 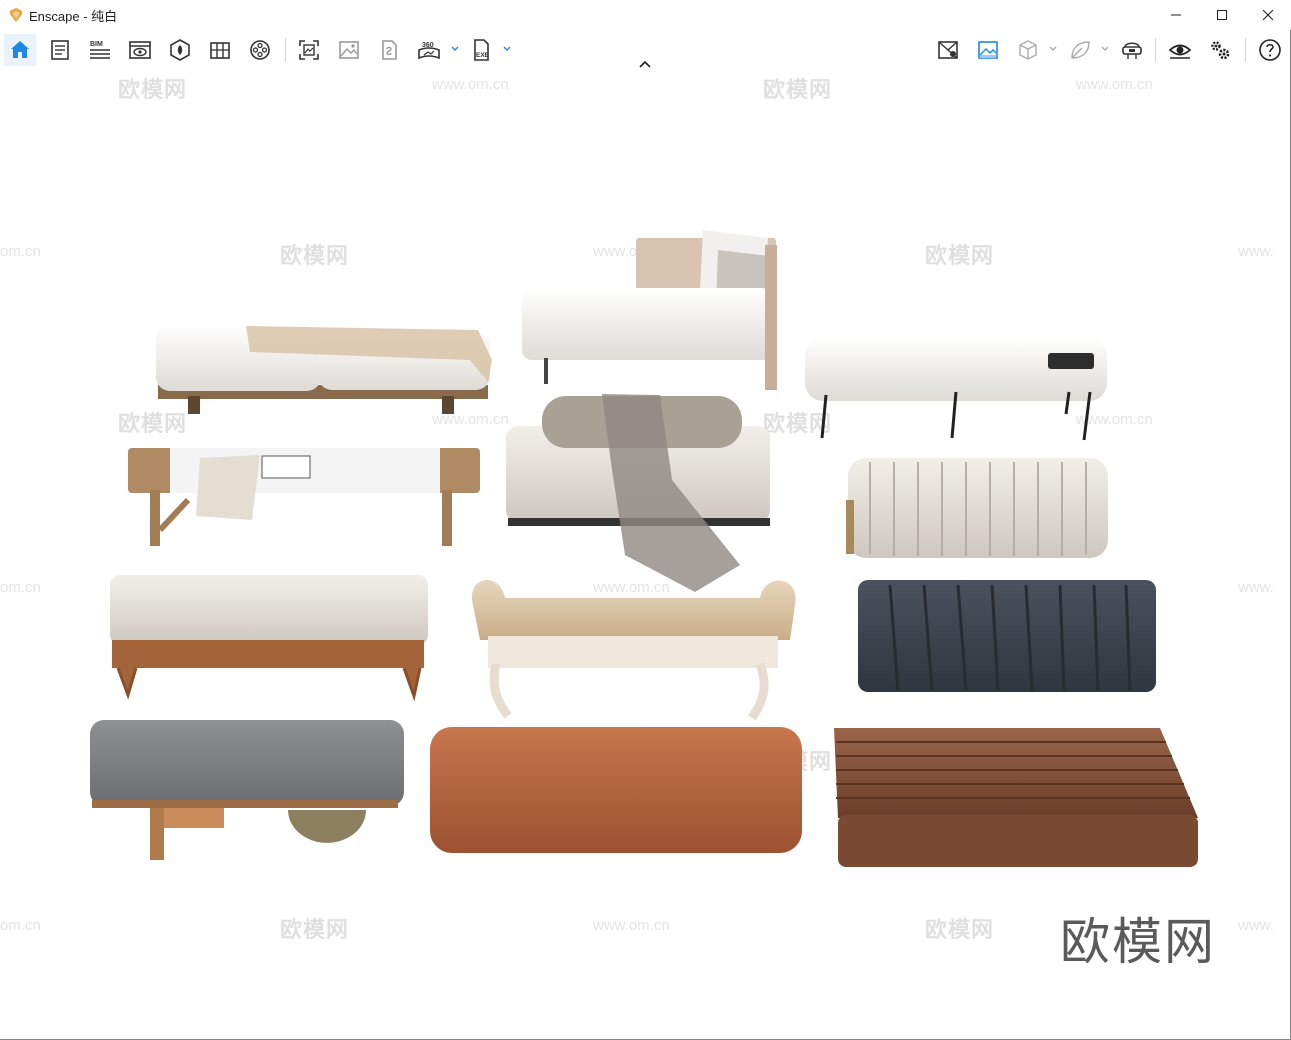 I want to click on vr-headset-icon, so click(x=1132, y=50).